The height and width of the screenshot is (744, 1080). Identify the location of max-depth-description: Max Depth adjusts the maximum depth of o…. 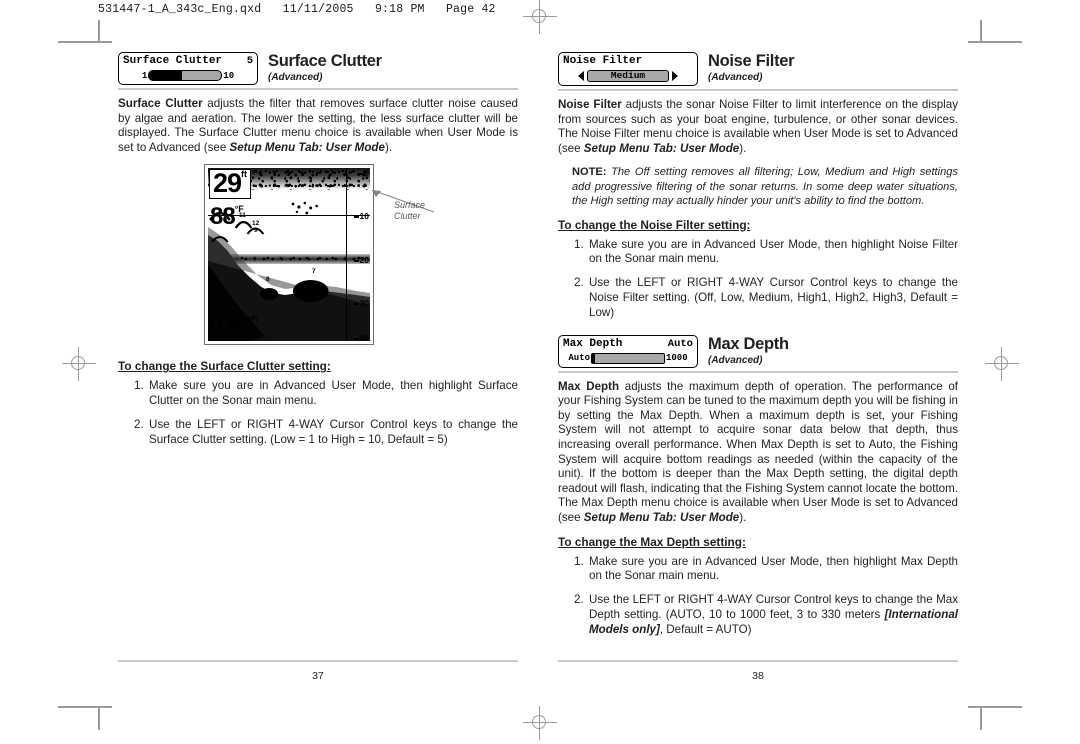
(758, 453).